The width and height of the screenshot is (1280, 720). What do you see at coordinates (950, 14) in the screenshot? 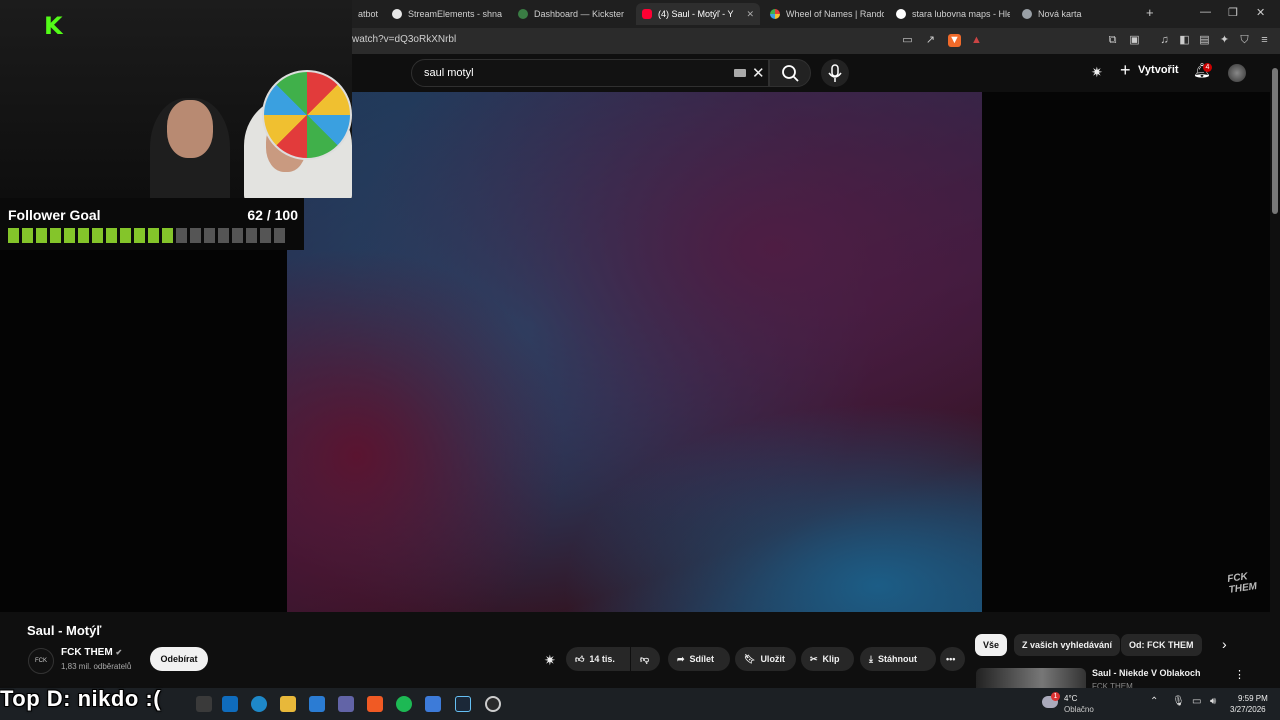
I see `browser-tab: stara lubovna maps - Hled` at bounding box center [950, 14].